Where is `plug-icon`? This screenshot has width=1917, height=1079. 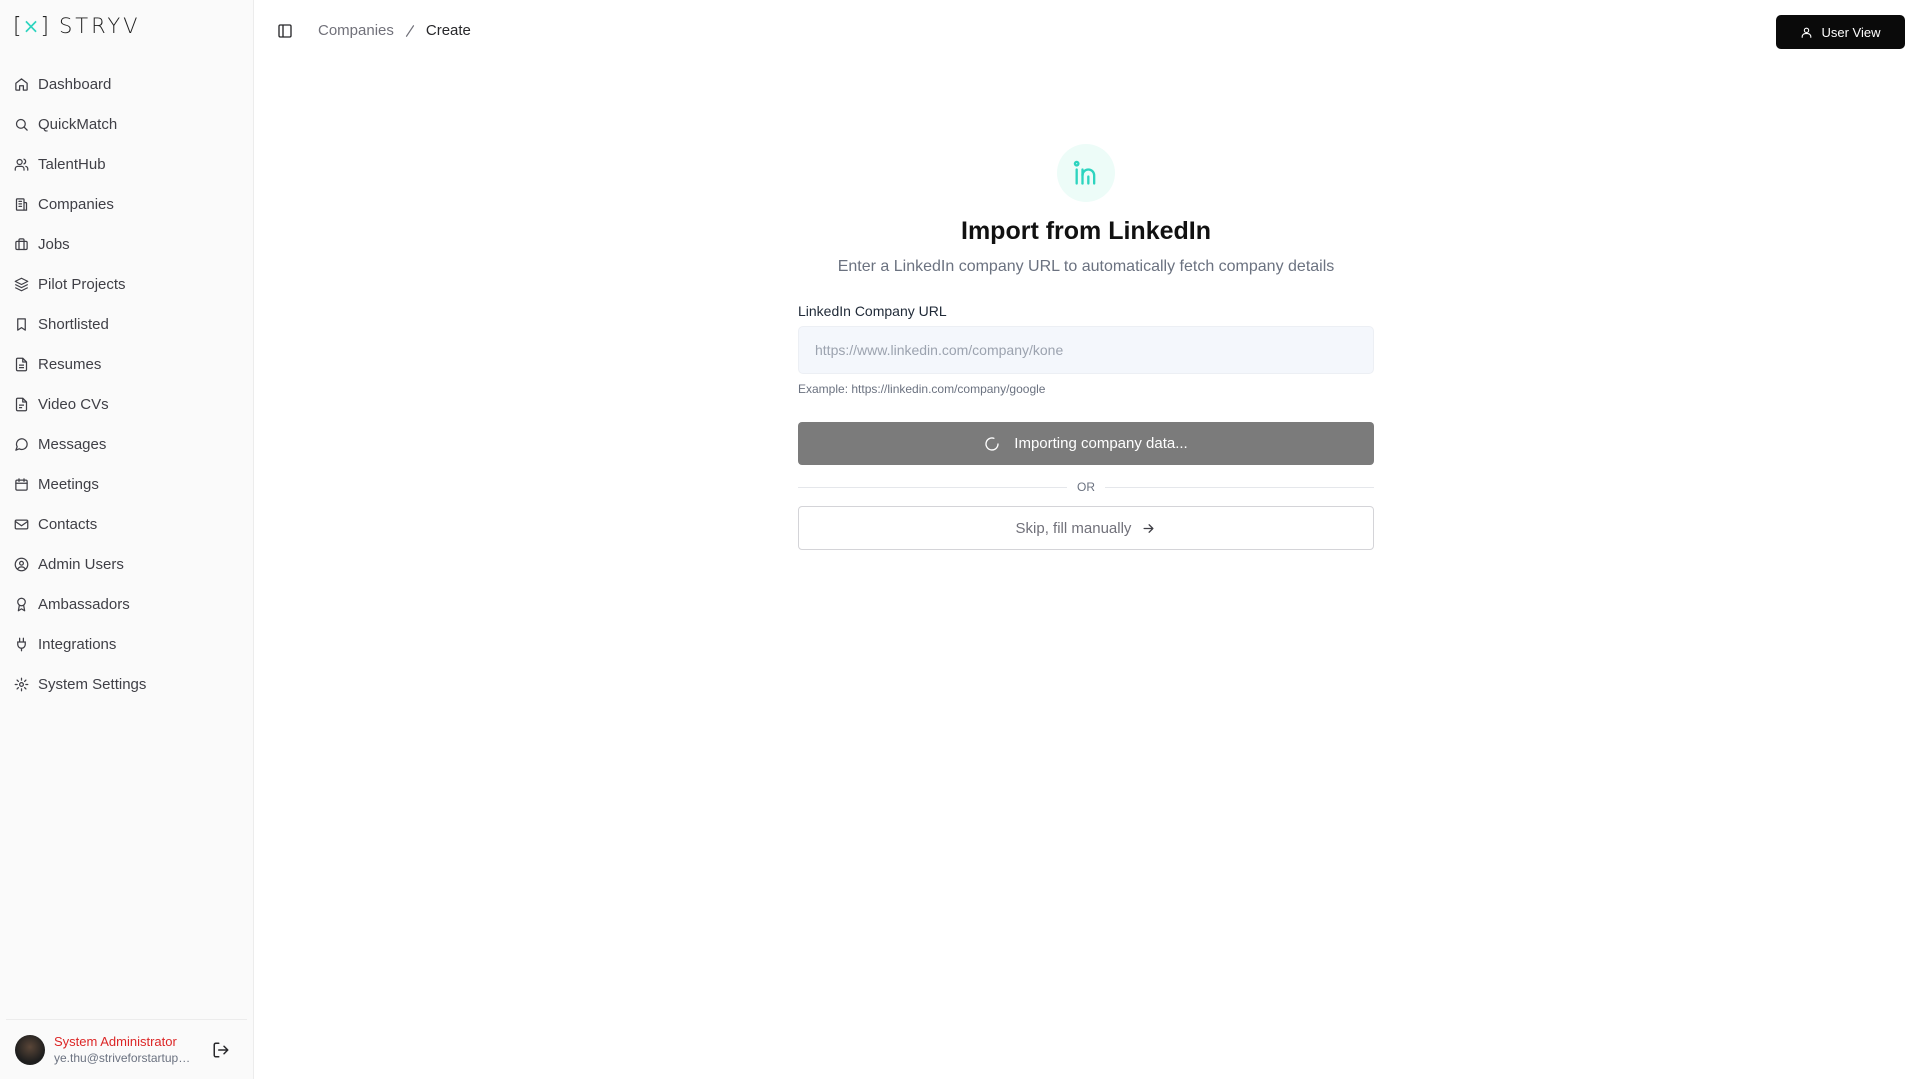
plug-icon is located at coordinates (21, 644).